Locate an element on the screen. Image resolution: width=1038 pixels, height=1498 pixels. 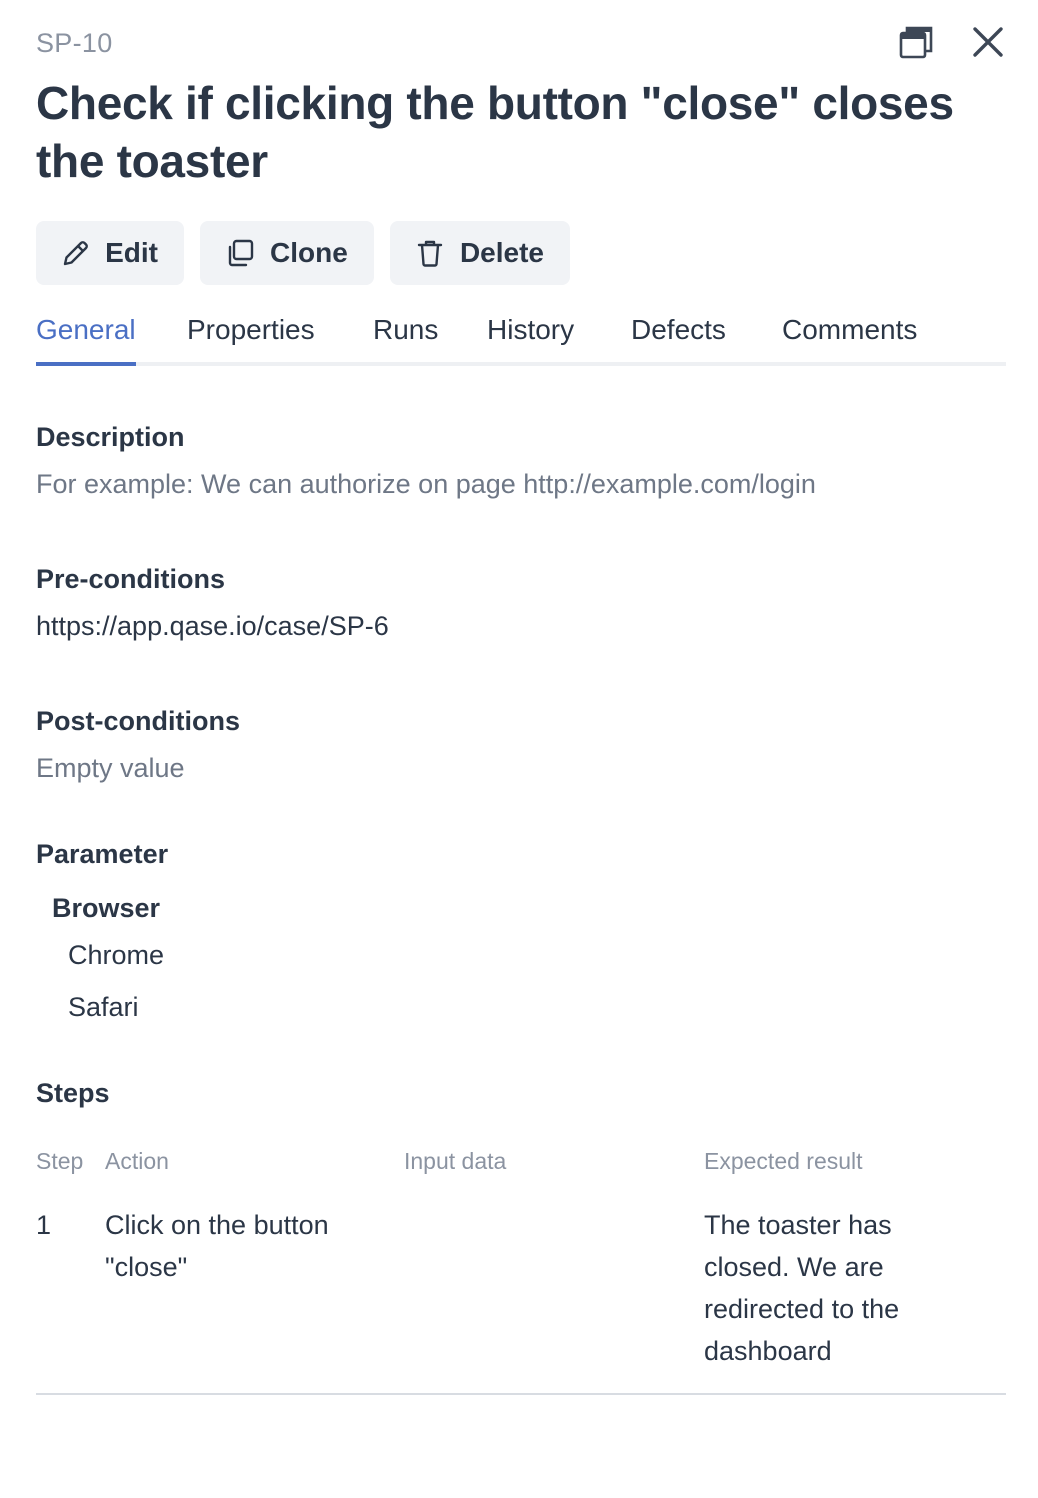
column-header-step: Step is located at coordinates (60, 1161).